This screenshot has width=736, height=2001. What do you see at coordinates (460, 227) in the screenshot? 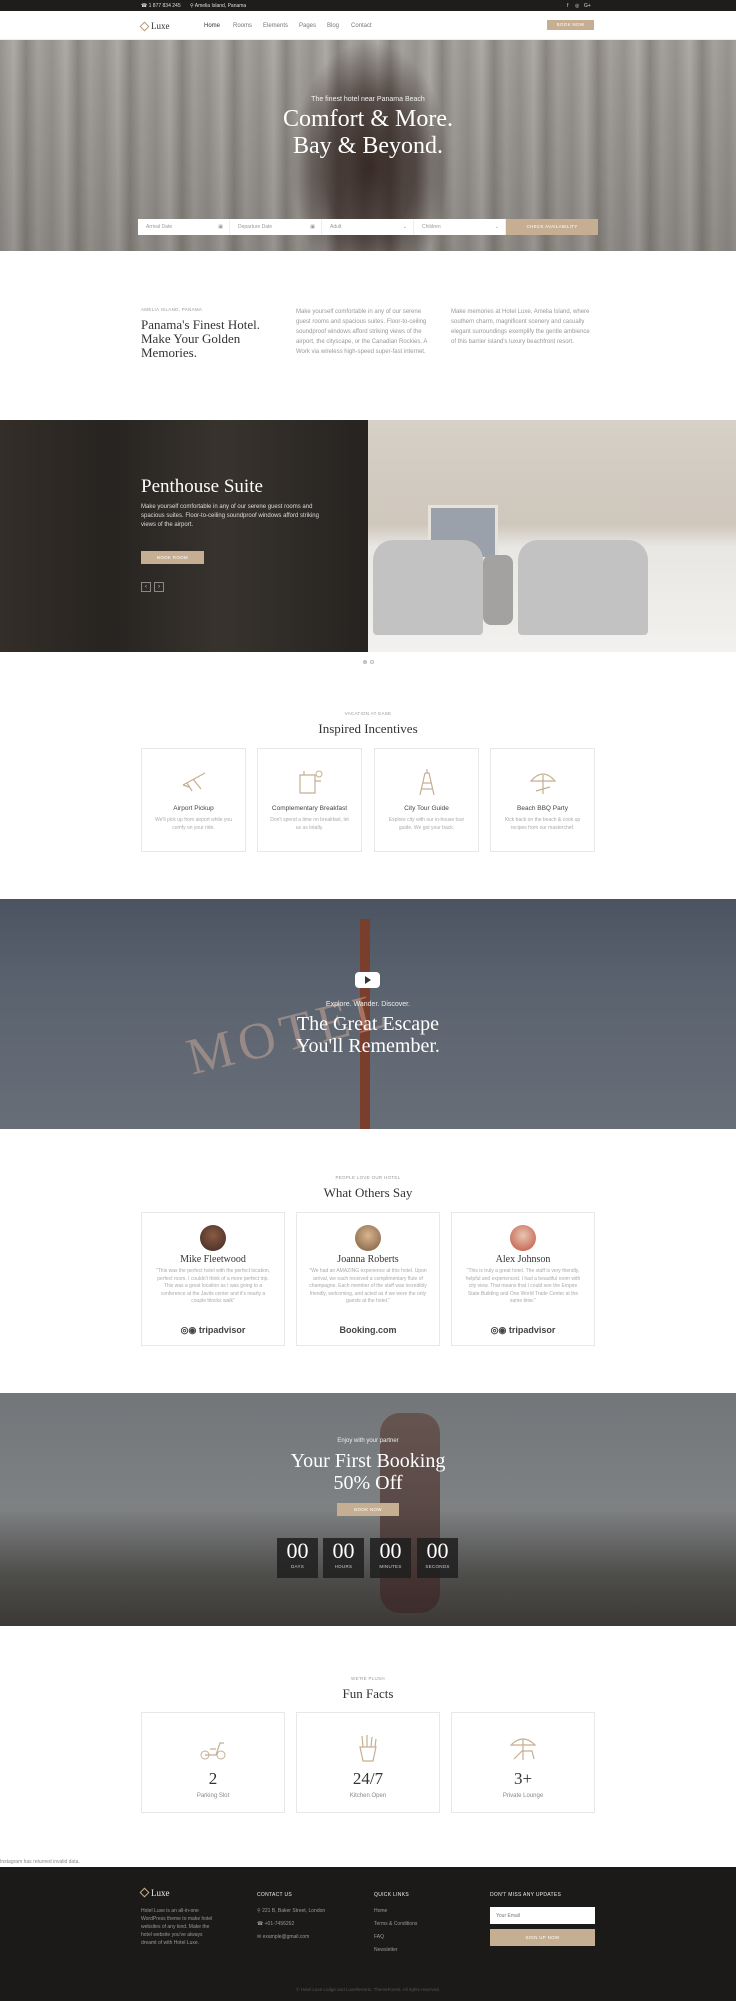
I see `children-select: Children ⌄` at bounding box center [460, 227].